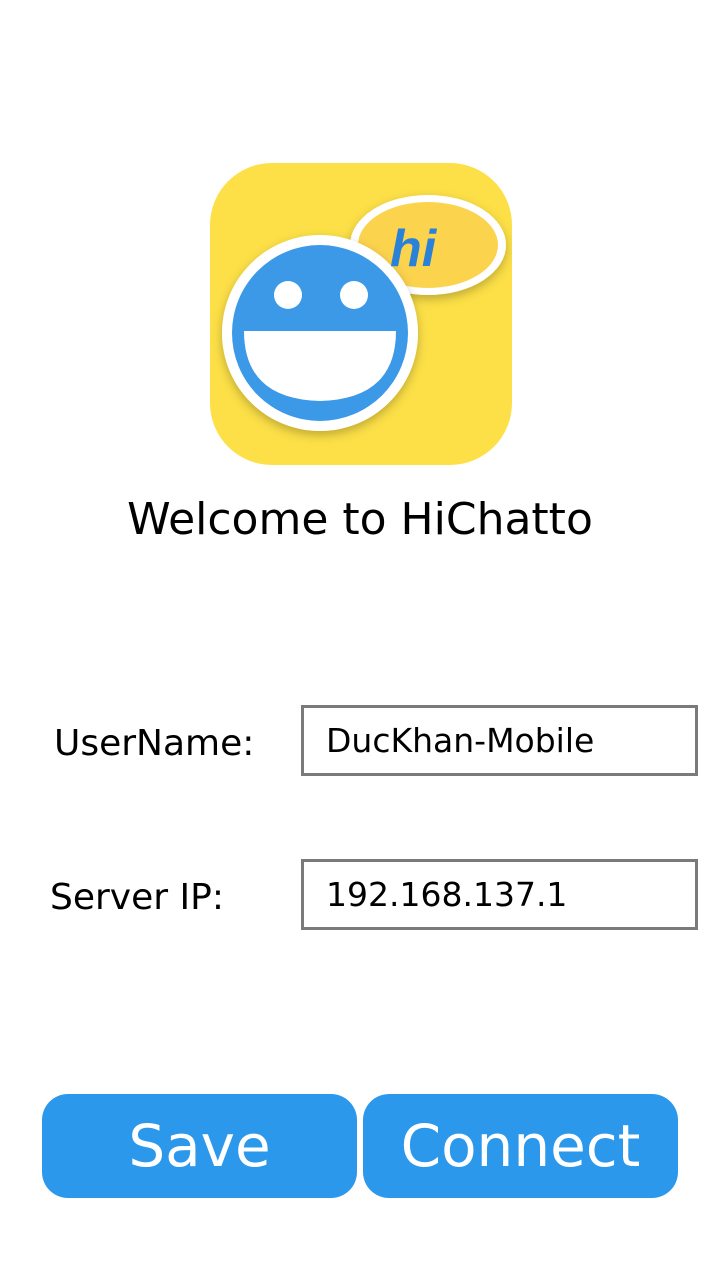 This screenshot has width=720, height=1280. What do you see at coordinates (199, 1146) in the screenshot?
I see `save-button: Save` at bounding box center [199, 1146].